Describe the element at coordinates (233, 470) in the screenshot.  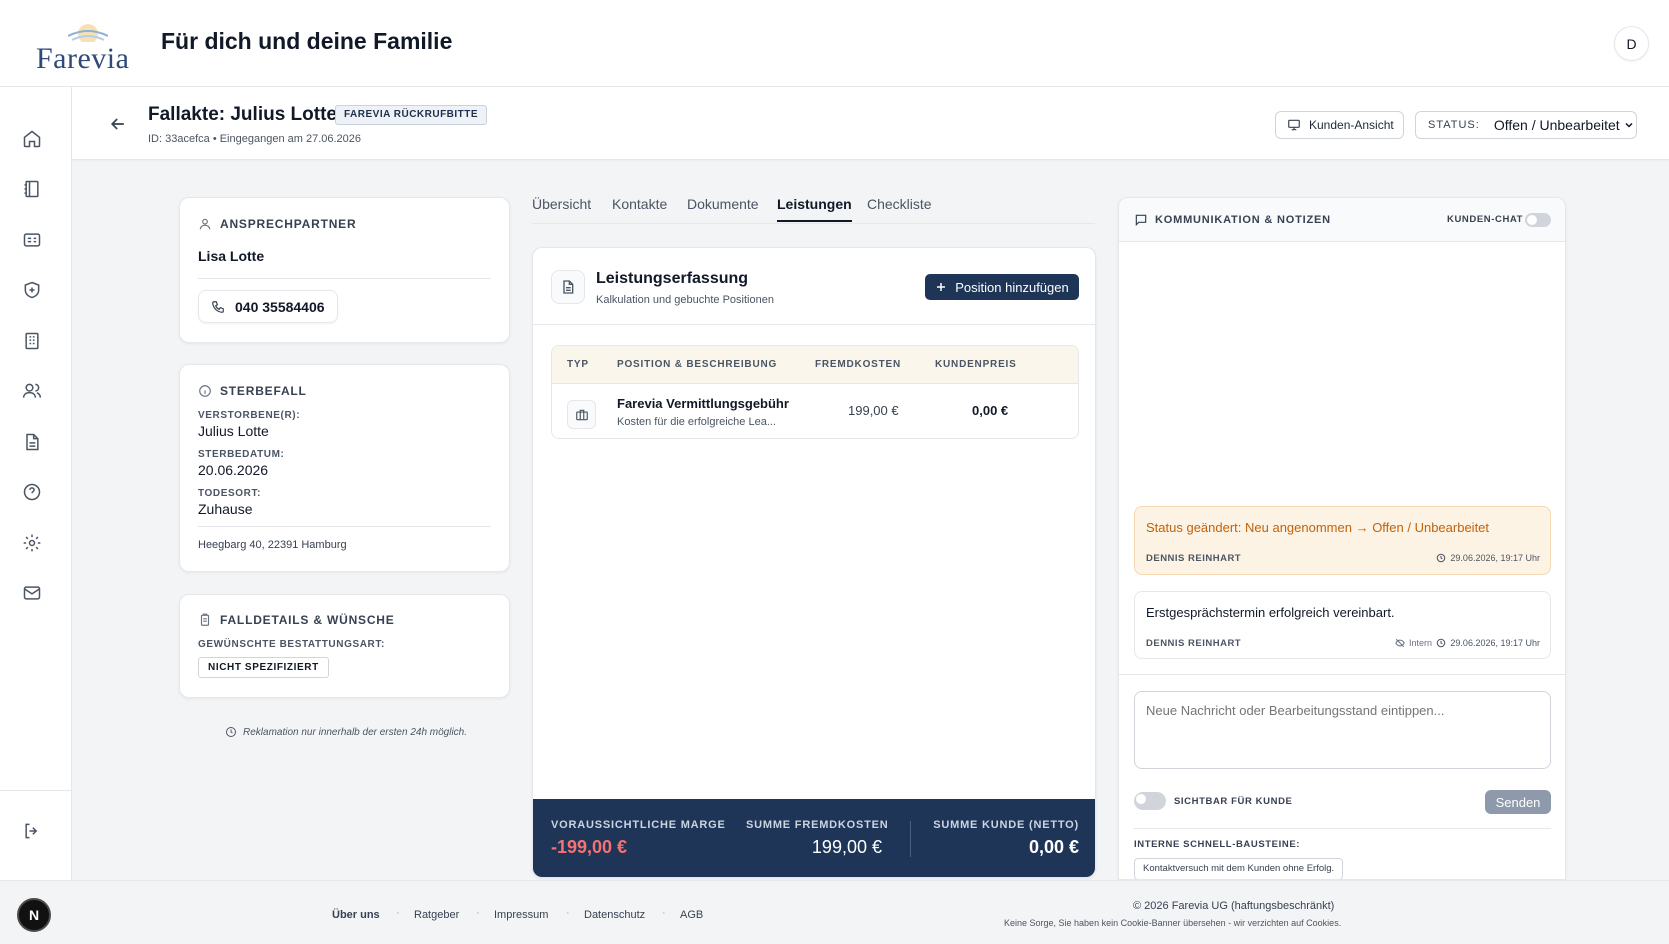
I see `death-date-value: 20.06.2026` at that location.